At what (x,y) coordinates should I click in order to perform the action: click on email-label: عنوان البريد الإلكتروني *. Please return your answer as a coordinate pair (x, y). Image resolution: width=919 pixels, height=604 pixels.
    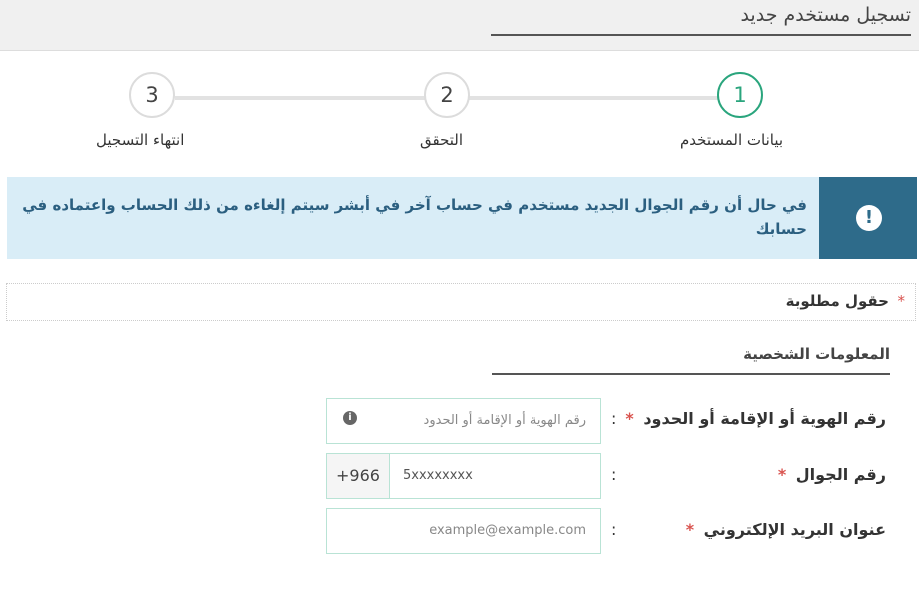
    Looking at the image, I should click on (786, 529).